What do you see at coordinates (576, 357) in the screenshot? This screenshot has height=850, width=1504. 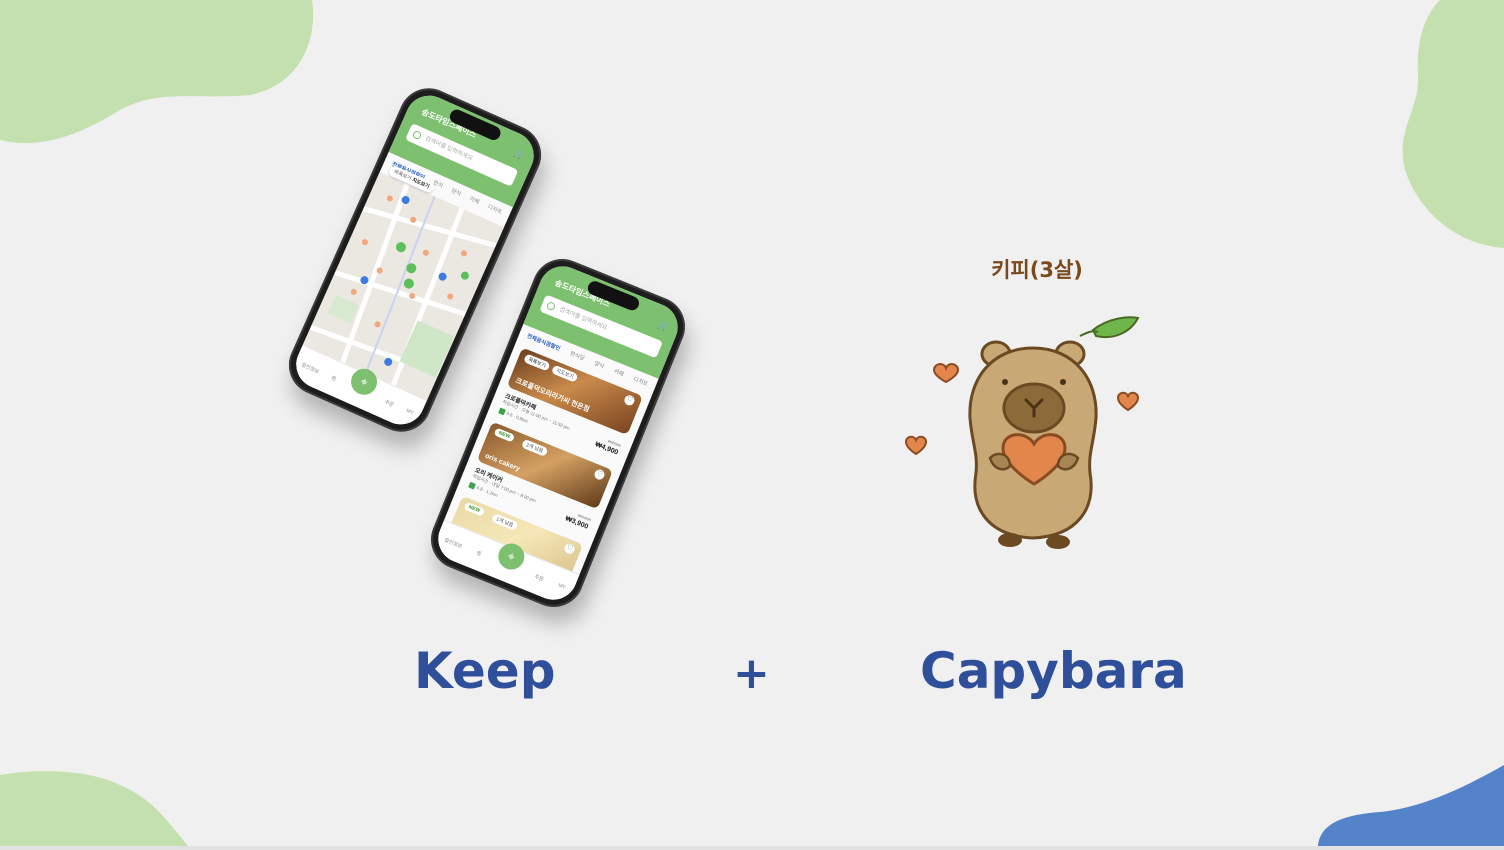 I see `tab-korean: 한식당` at bounding box center [576, 357].